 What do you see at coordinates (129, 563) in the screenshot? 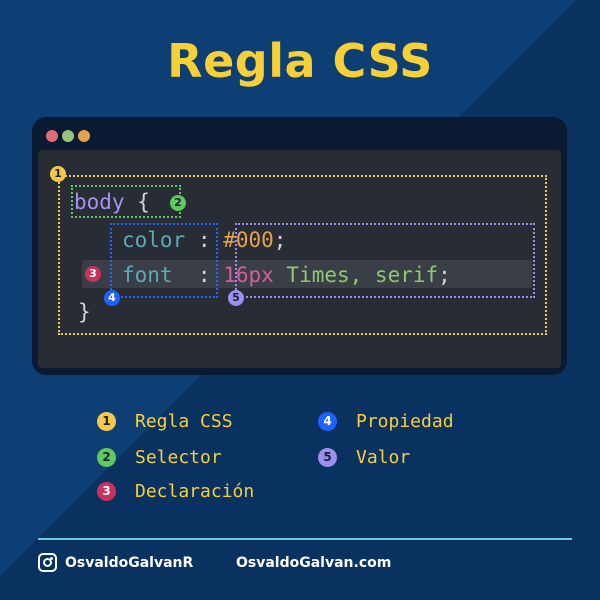
I see `instagram-handle-link: OsvaldoGalvanR` at bounding box center [129, 563].